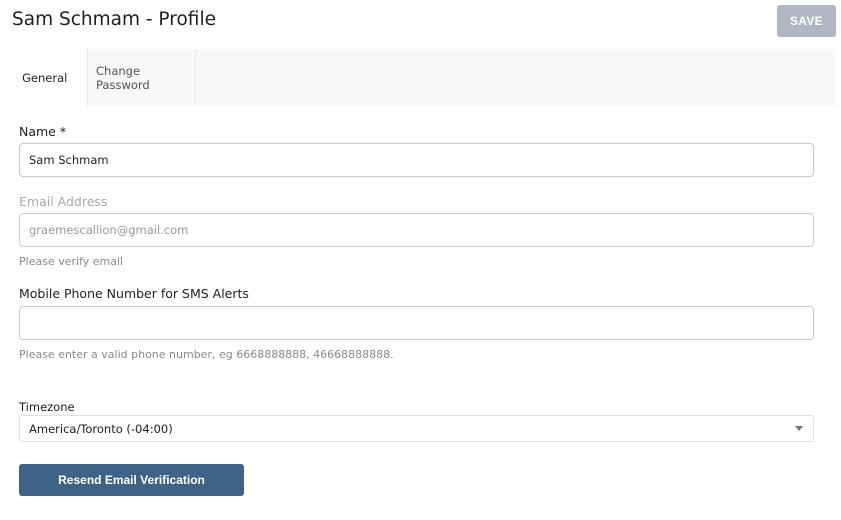  I want to click on timezone-label: Timezone, so click(47, 407).